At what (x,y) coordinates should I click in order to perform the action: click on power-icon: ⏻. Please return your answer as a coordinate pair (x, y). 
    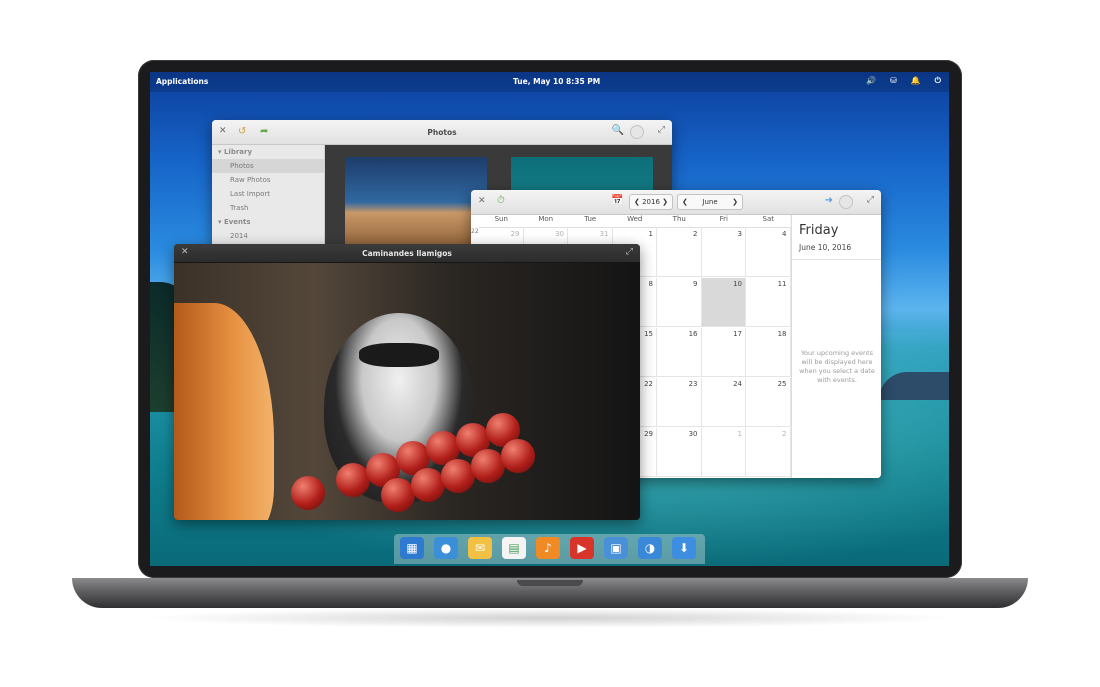
    Looking at the image, I should click on (938, 81).